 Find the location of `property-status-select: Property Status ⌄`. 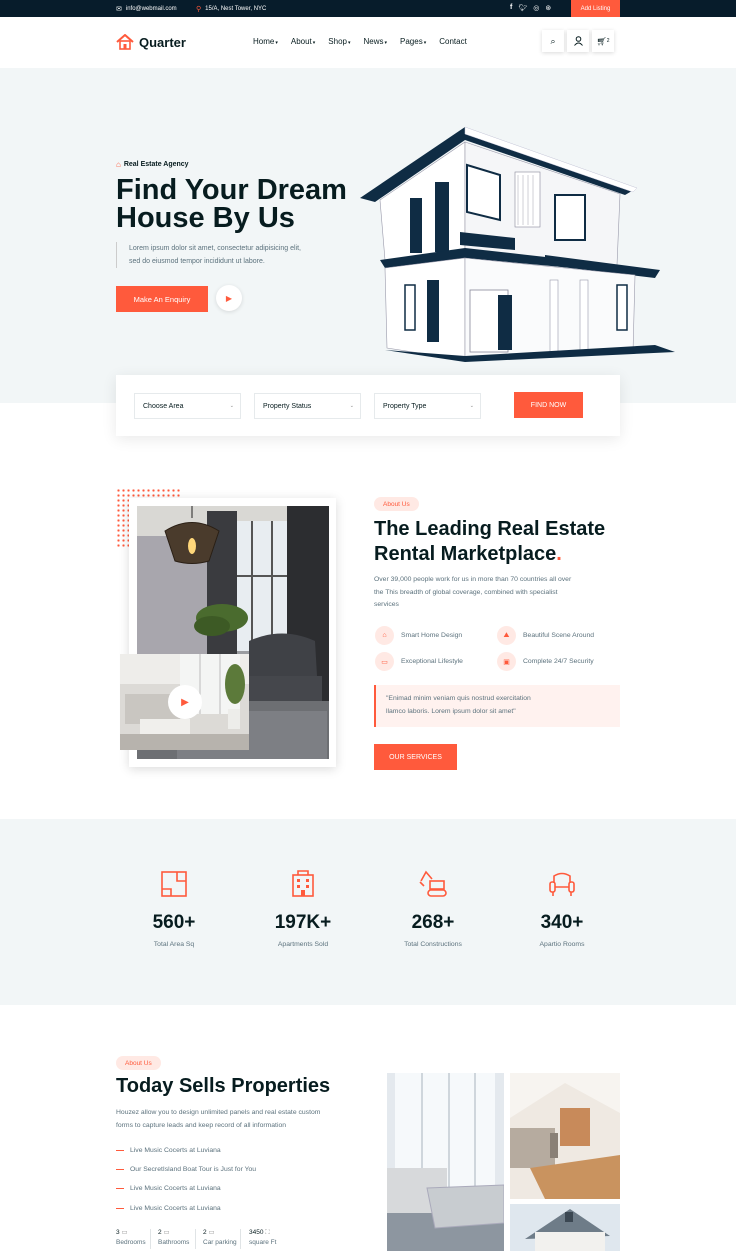

property-status-select: Property Status ⌄ is located at coordinates (307, 406).